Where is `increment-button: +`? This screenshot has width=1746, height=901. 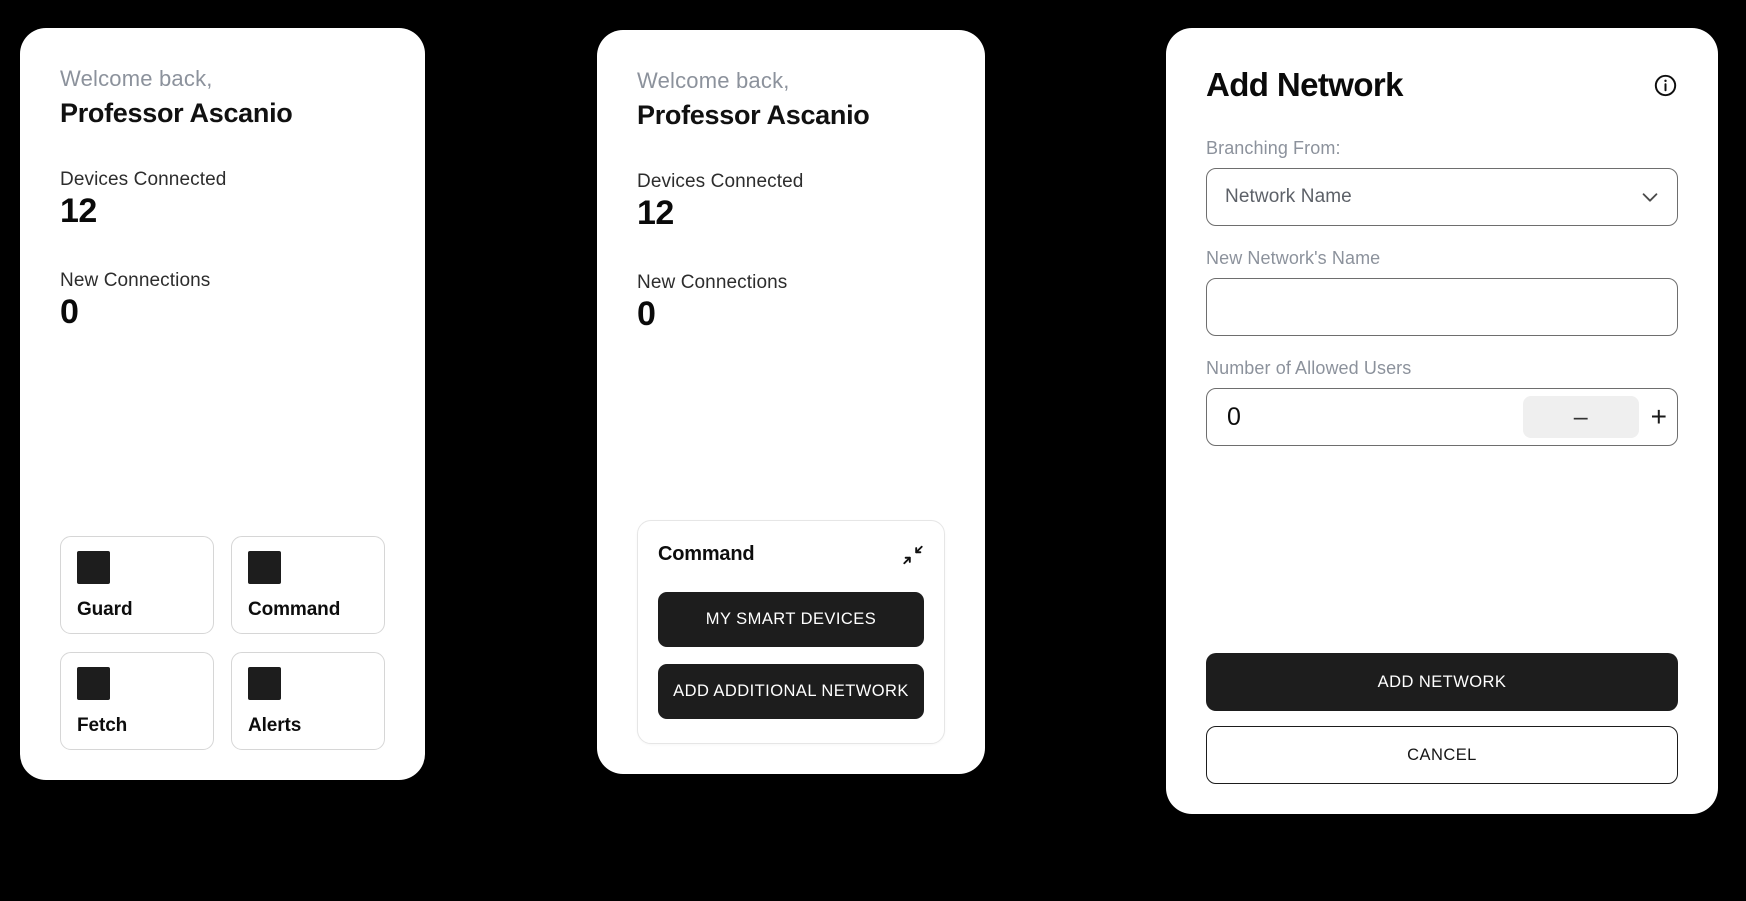 increment-button: + is located at coordinates (1654, 417).